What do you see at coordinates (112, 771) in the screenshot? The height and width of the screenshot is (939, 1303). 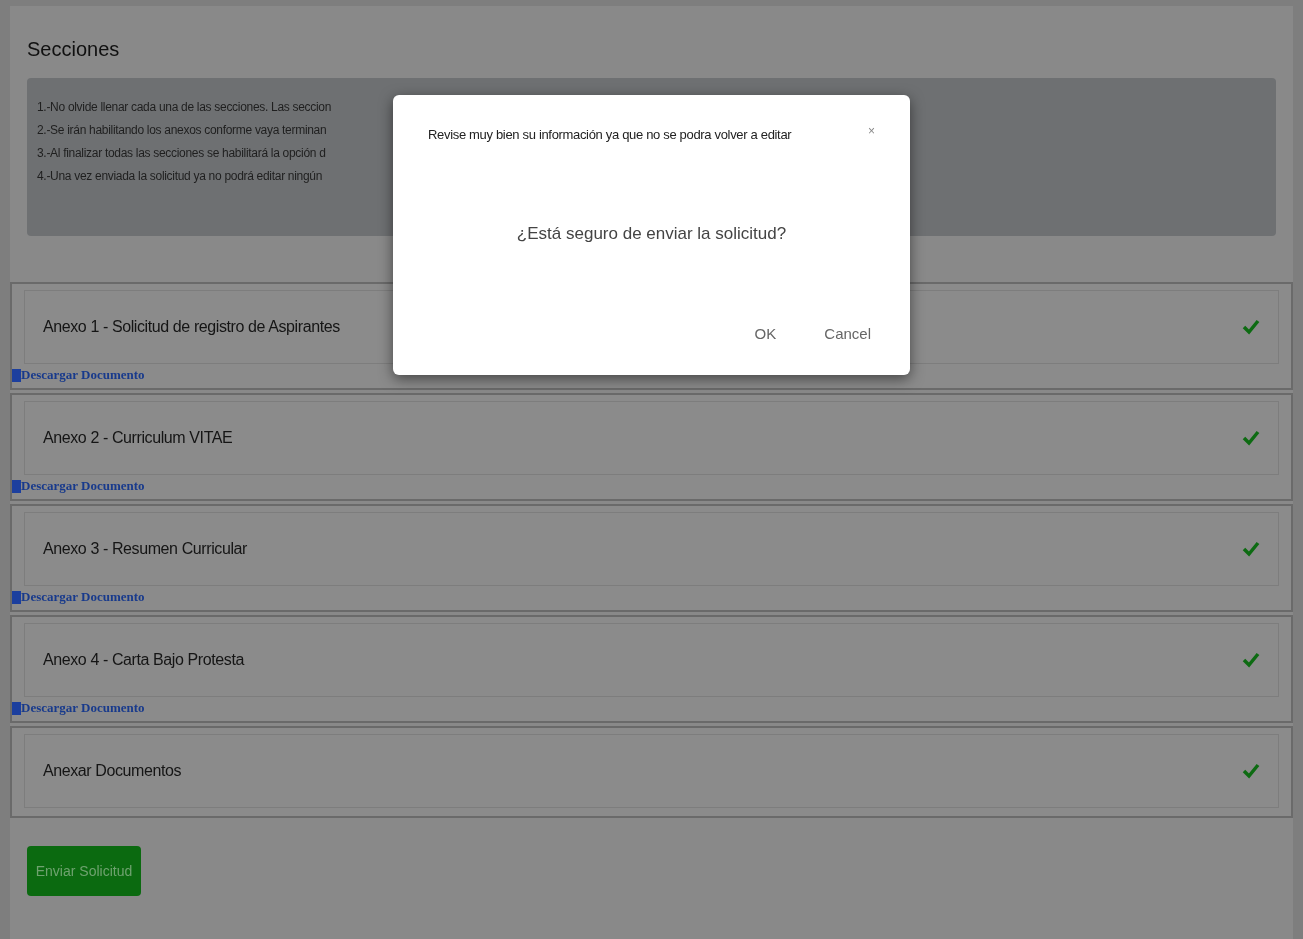 I see `section-title: Anexar Documentos` at bounding box center [112, 771].